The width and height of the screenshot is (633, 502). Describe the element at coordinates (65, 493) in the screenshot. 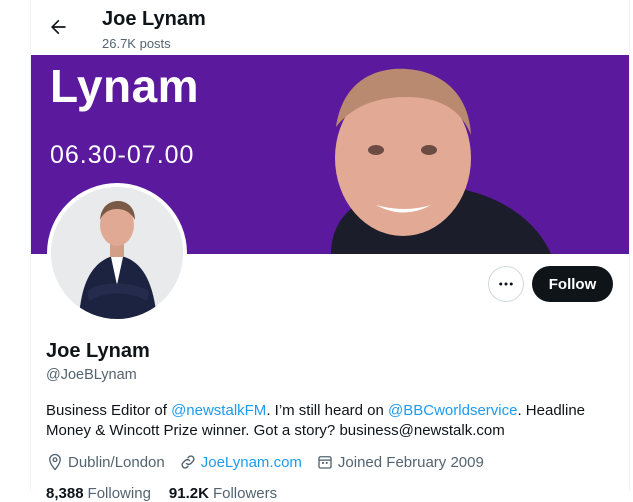

I see `following-count: 8,388` at that location.